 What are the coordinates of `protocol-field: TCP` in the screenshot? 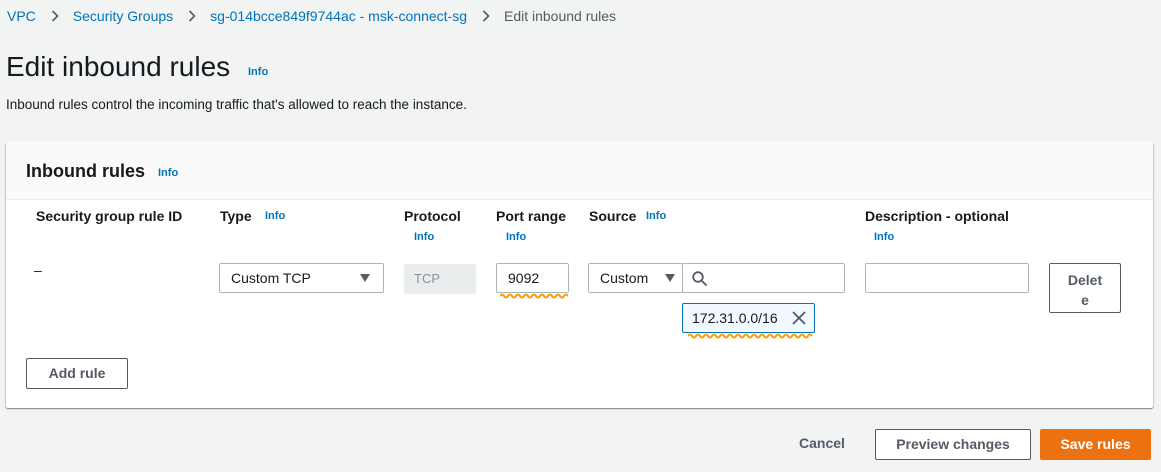 It's located at (440, 279).